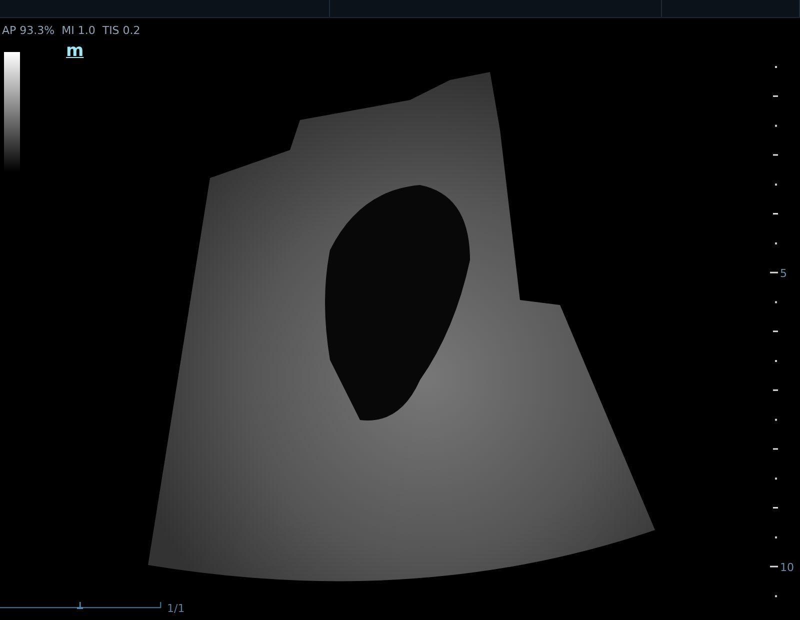 This screenshot has height=620, width=800. I want to click on acoustic-readout: MI 1.0, so click(79, 30).